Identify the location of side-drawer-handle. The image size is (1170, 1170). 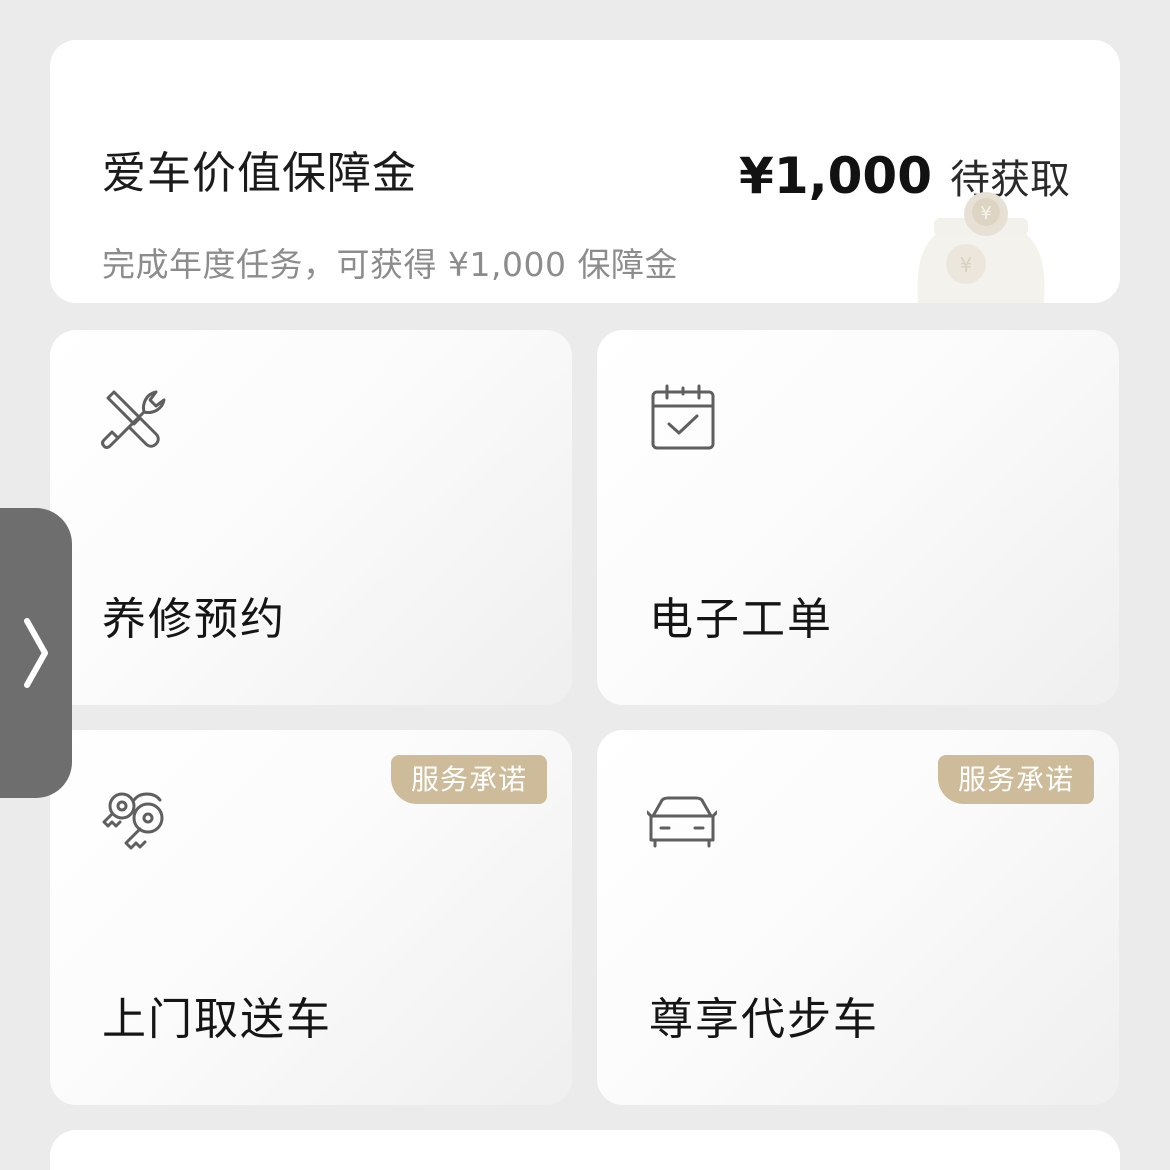
(36, 653).